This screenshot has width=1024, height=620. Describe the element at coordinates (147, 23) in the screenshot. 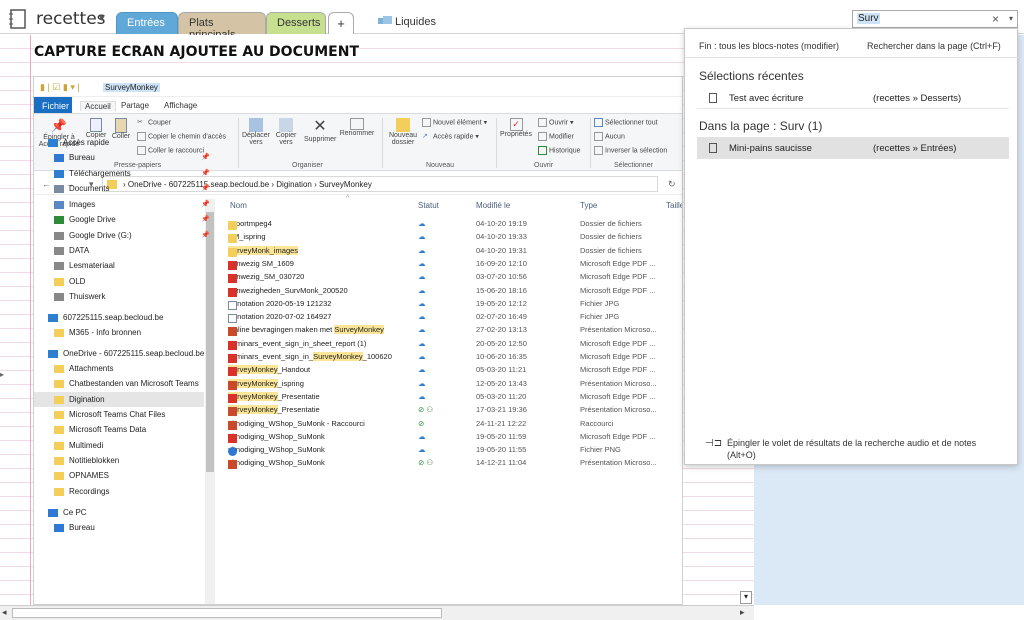

I see `tab-entrees: Entrées` at that location.